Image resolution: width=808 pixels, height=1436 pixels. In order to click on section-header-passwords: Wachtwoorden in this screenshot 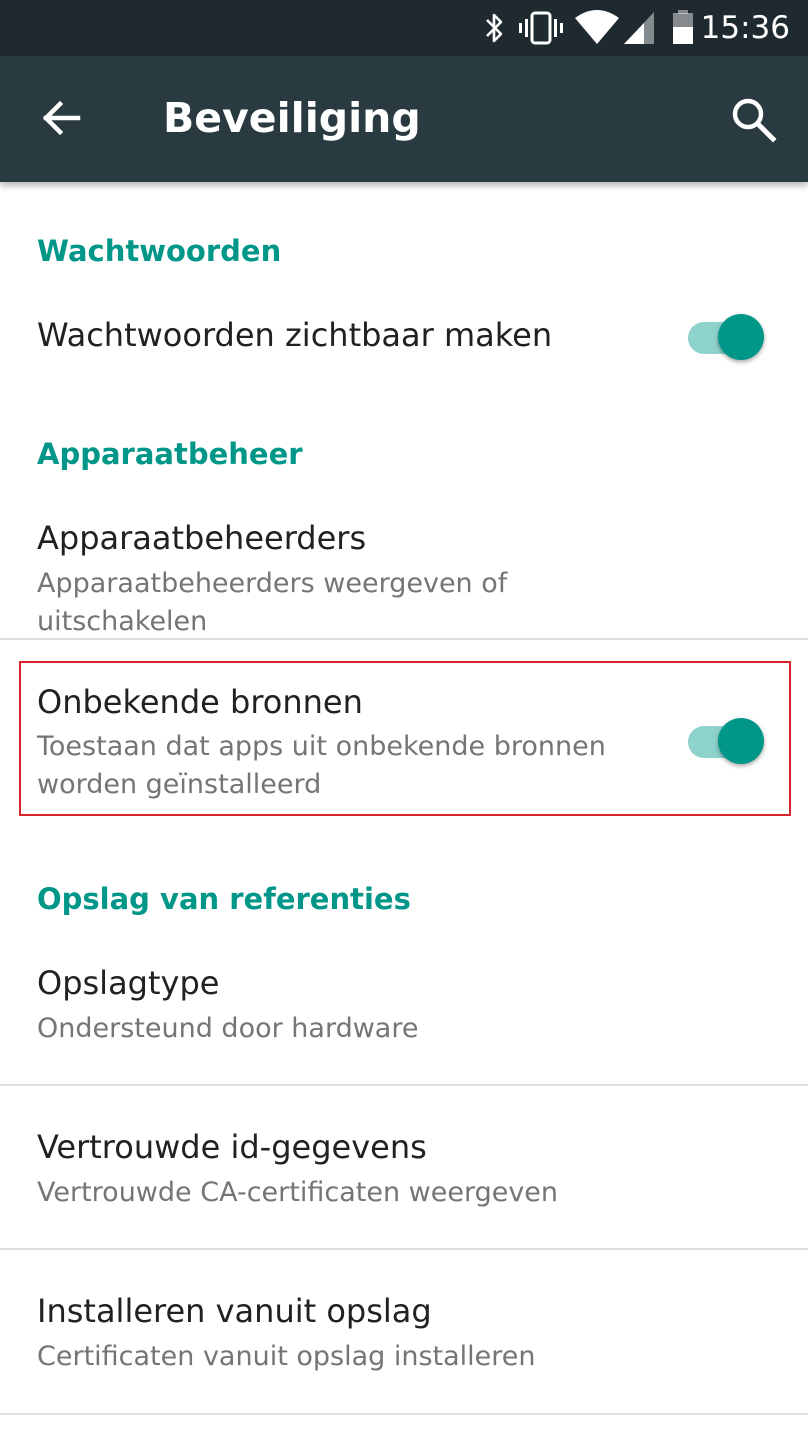, I will do `click(159, 251)`.